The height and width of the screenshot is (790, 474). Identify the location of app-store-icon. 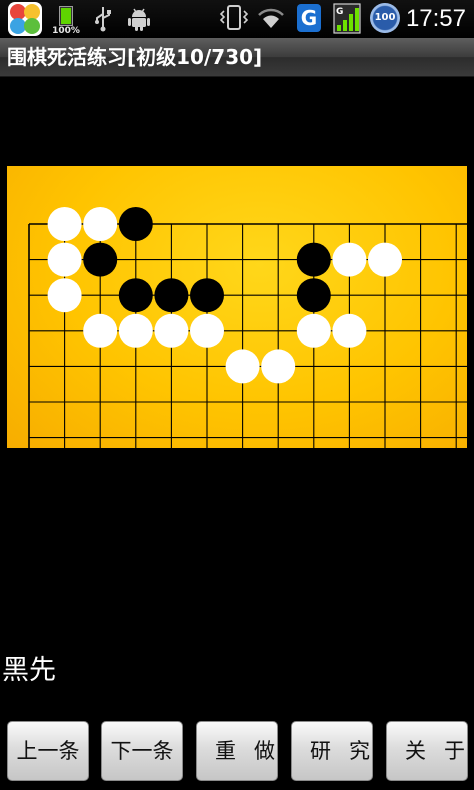
(25, 19).